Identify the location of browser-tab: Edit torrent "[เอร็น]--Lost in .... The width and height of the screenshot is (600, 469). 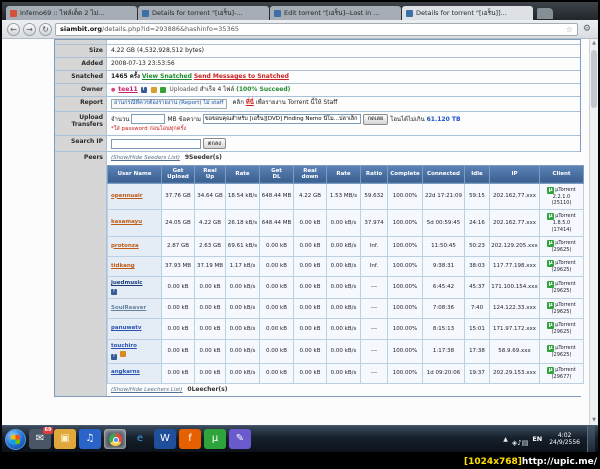
(335, 13).